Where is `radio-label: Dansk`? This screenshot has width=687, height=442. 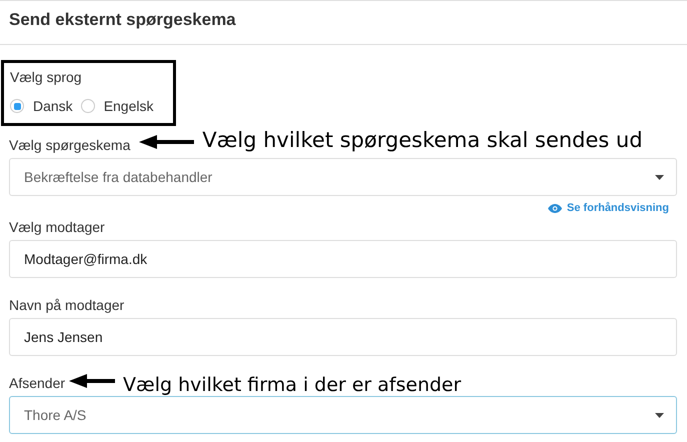 radio-label: Dansk is located at coordinates (53, 106).